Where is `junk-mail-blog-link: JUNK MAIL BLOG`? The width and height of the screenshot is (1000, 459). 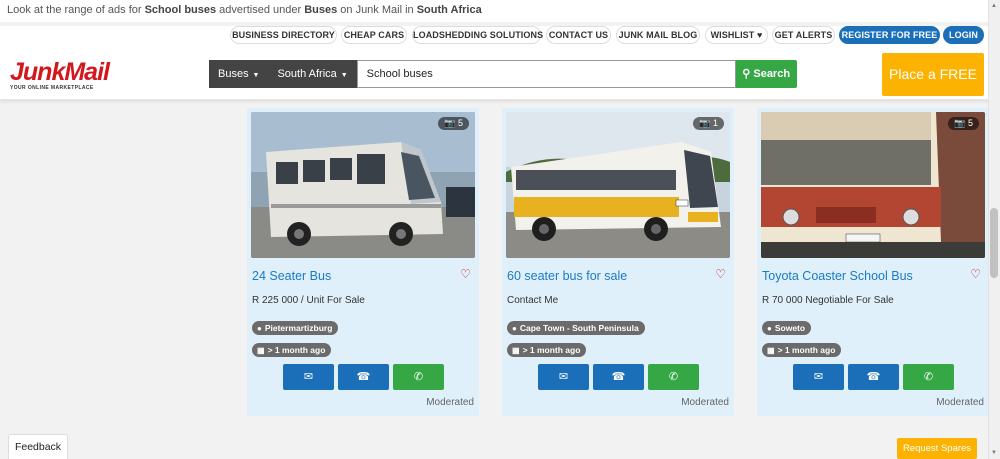 junk-mail-blog-link: JUNK MAIL BLOG is located at coordinates (658, 35).